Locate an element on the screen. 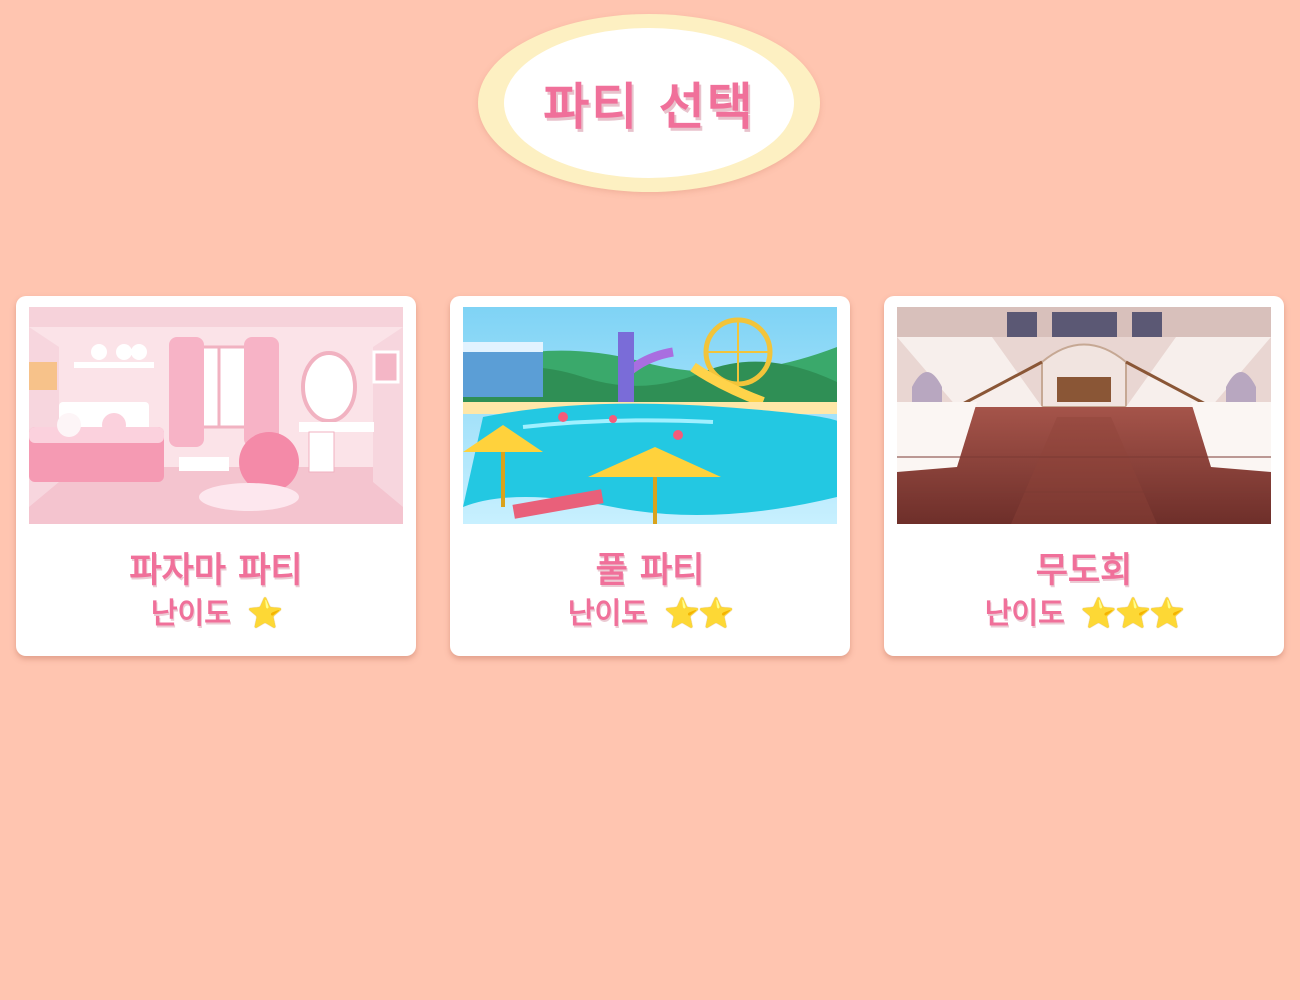  difficulty-stars: ⭐⭐ is located at coordinates (698, 613).